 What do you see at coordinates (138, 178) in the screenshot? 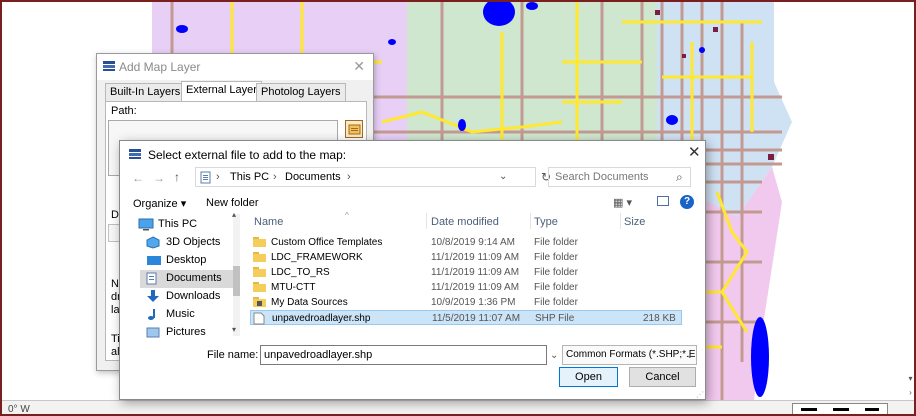
I see `back-arrow-icon: ←` at bounding box center [138, 178].